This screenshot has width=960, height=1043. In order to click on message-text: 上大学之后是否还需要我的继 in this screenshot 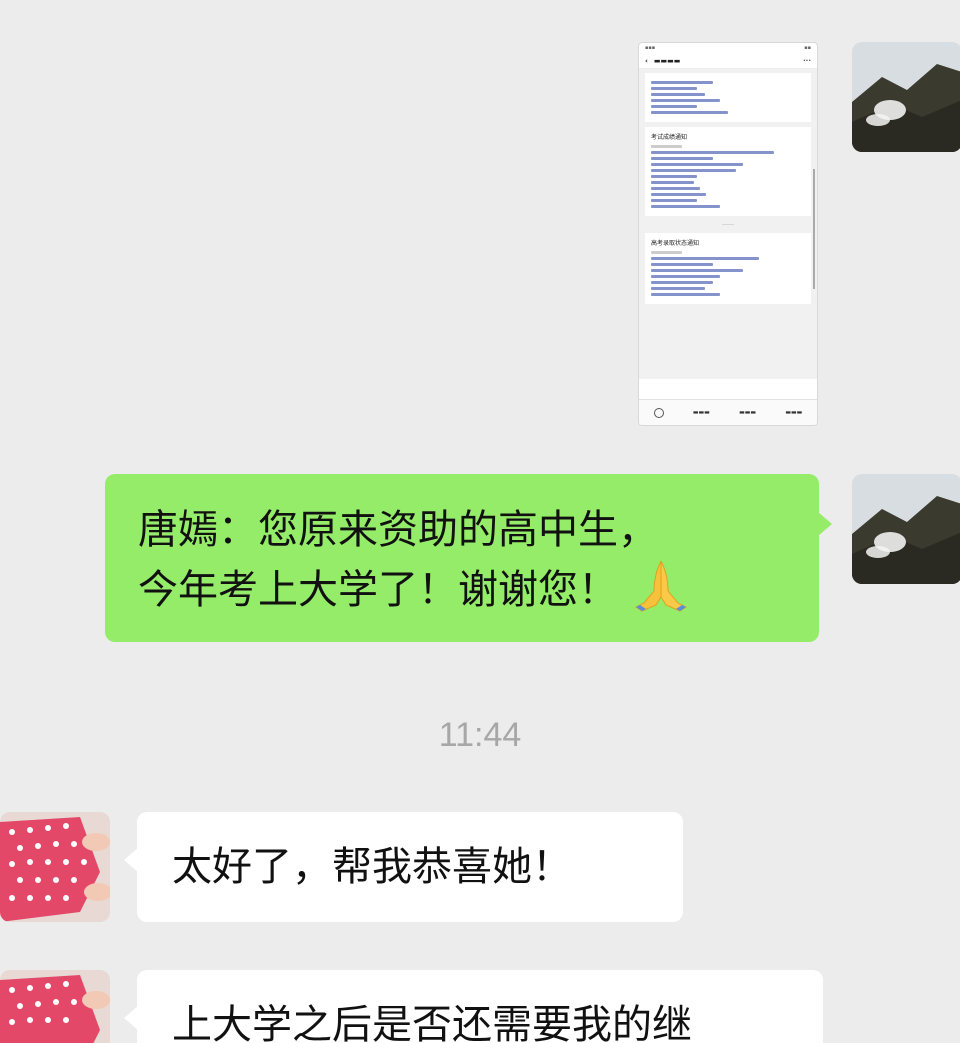, I will do `click(432, 1022)`.